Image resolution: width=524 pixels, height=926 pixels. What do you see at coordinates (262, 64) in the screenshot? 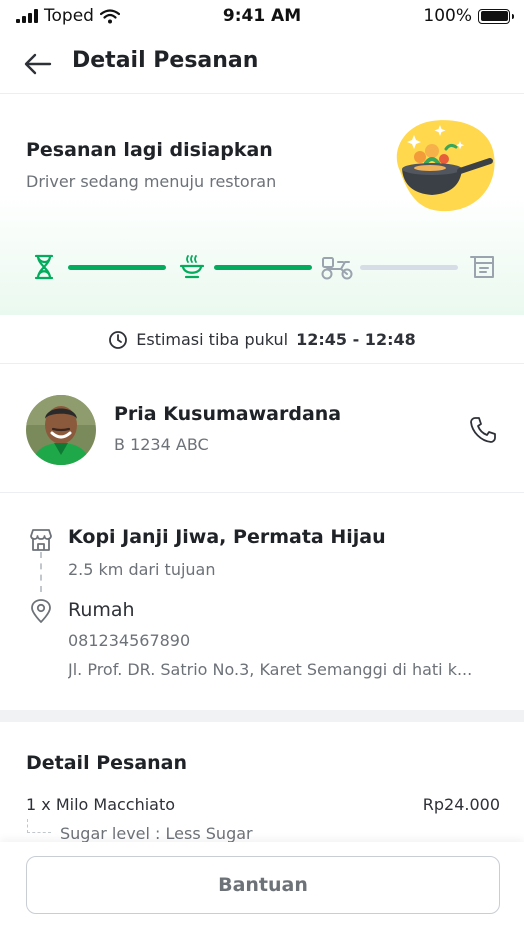
I see `top-app-bar: Detail Pesanan` at bounding box center [262, 64].